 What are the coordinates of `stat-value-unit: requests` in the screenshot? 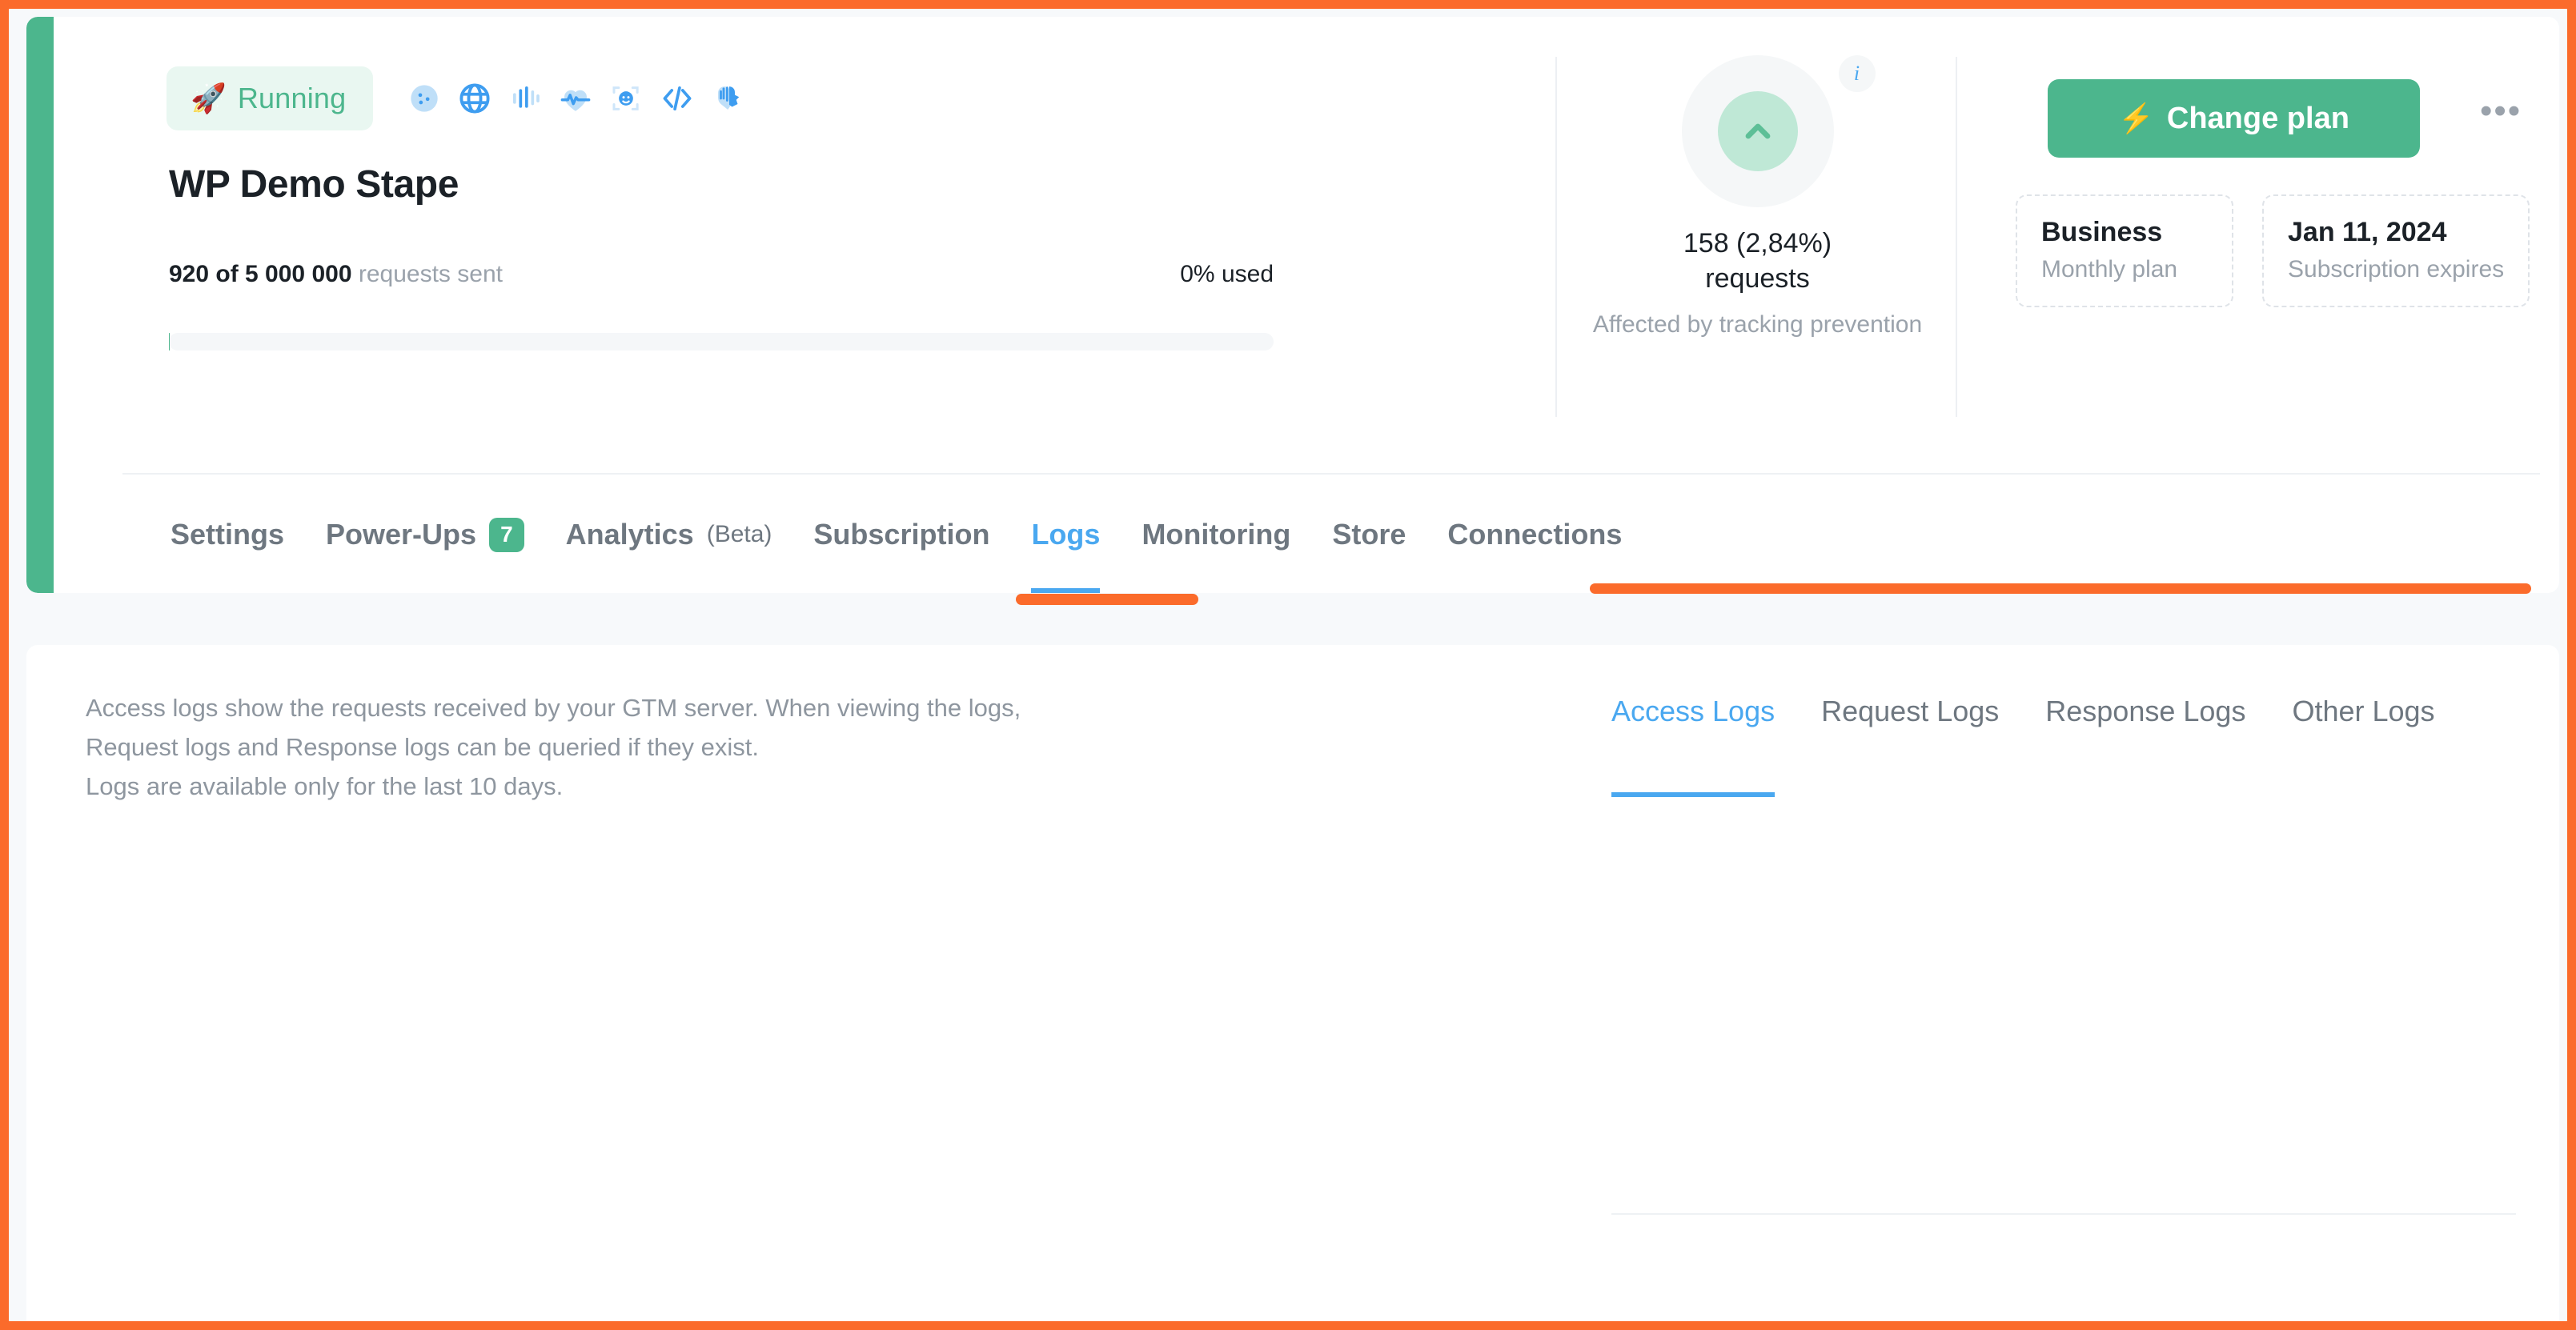 It's located at (1758, 278).